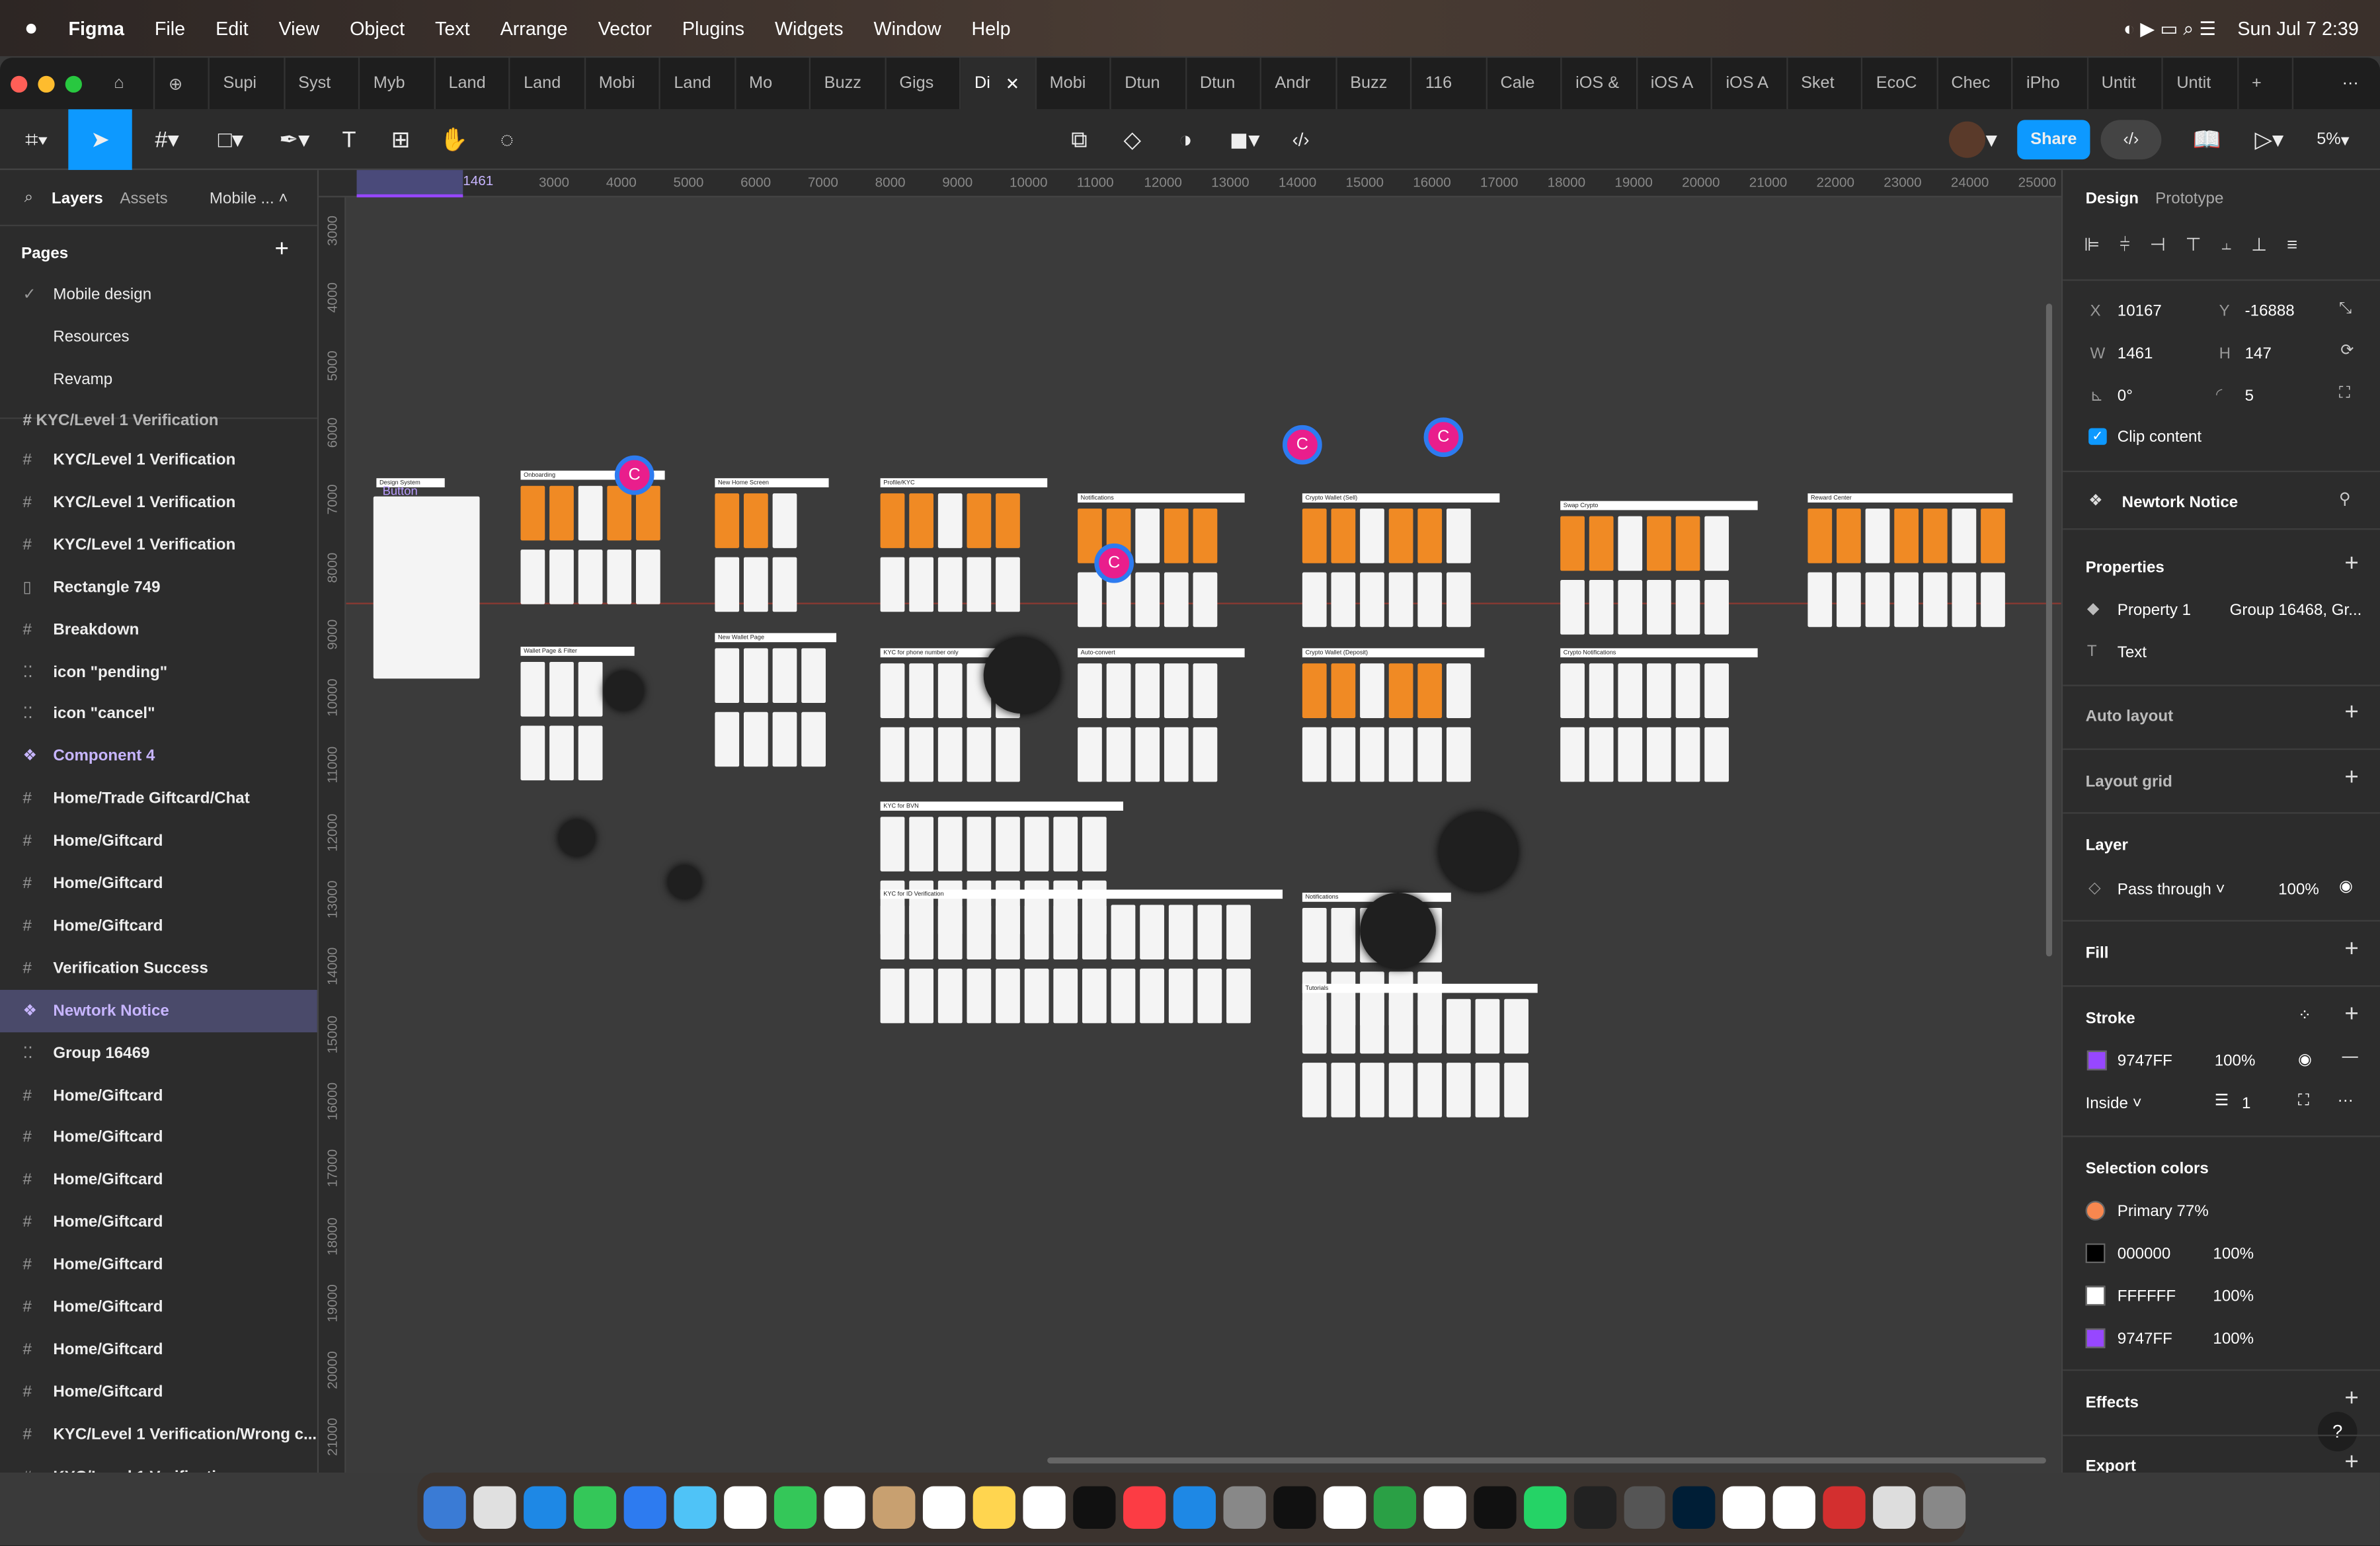 Image resolution: width=2380 pixels, height=1546 pixels. Describe the element at coordinates (36, 139) in the screenshot. I see `main-menu-icon: ⌗▾` at that location.